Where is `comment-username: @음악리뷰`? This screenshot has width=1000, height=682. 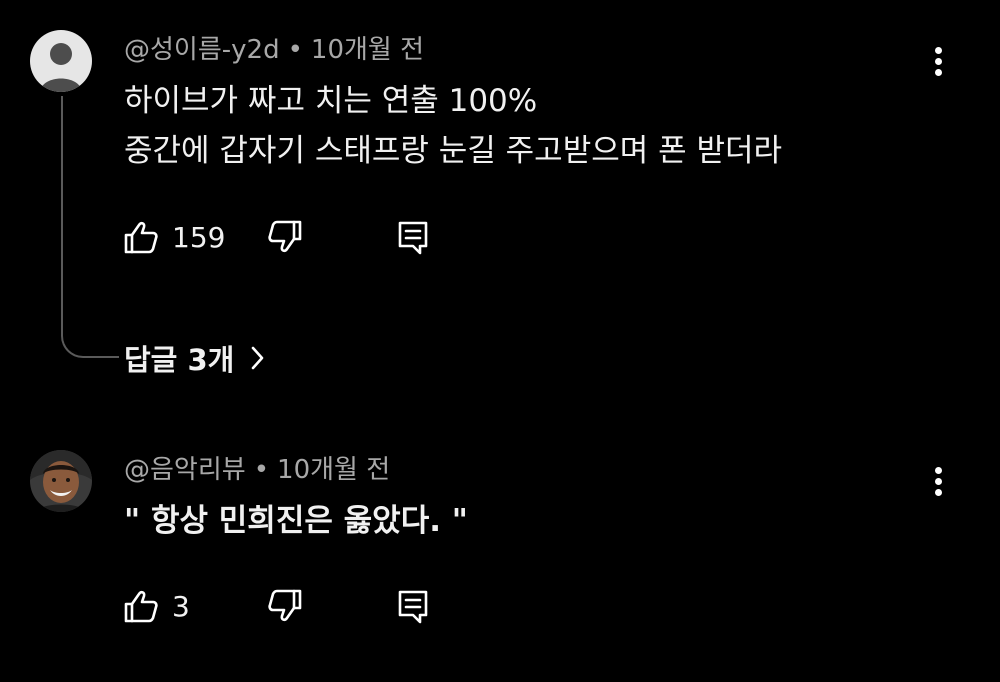
comment-username: @음악리뷰 is located at coordinates (185, 470).